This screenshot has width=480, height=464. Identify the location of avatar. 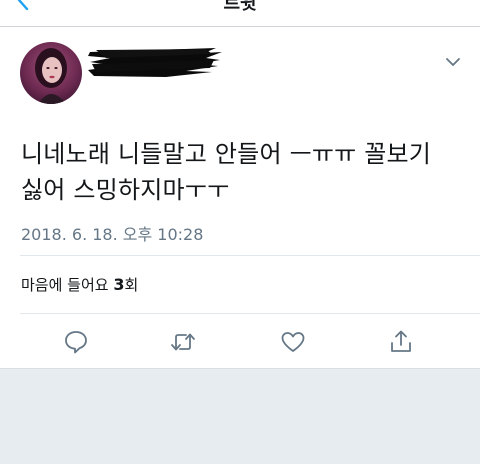
(51, 73).